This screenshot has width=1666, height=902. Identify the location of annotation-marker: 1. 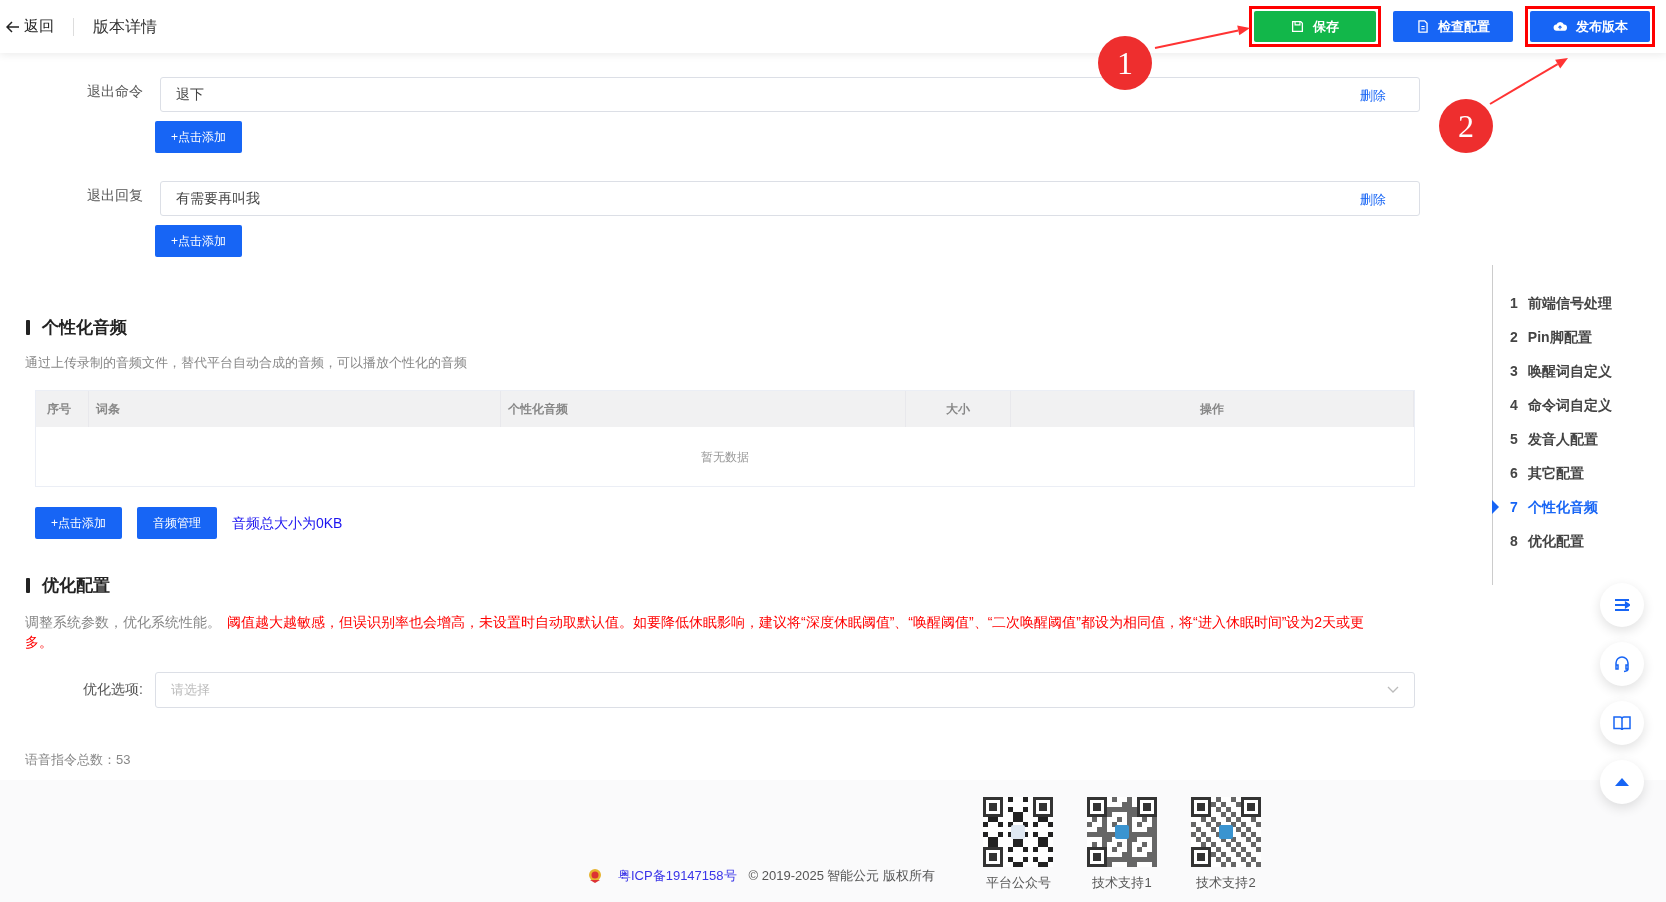
(1125, 63).